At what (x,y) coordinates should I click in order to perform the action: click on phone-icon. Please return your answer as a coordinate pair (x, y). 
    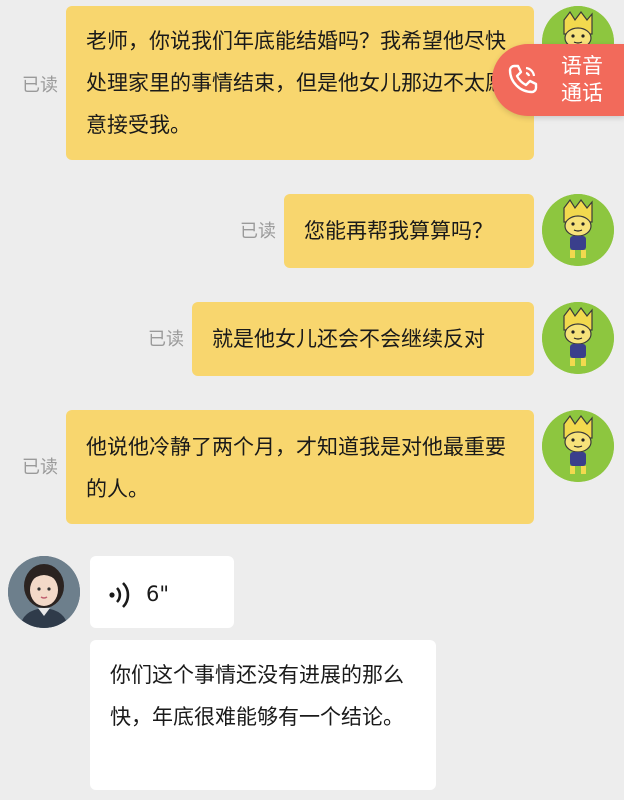
    Looking at the image, I should click on (523, 79).